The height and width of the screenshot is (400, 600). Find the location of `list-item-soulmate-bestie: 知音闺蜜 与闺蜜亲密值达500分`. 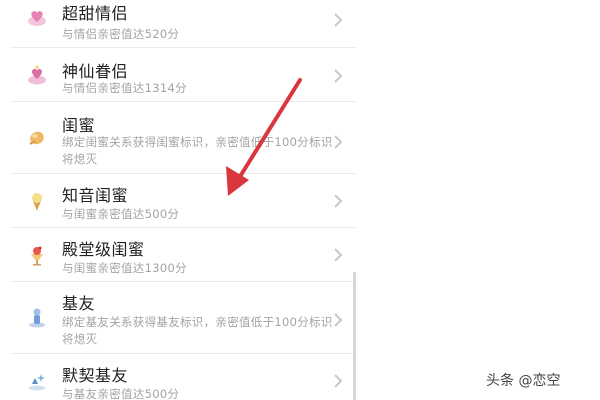

list-item-soulmate-bestie: 知音闺蜜 与闺蜜亲密值达500分 is located at coordinates (183, 201).